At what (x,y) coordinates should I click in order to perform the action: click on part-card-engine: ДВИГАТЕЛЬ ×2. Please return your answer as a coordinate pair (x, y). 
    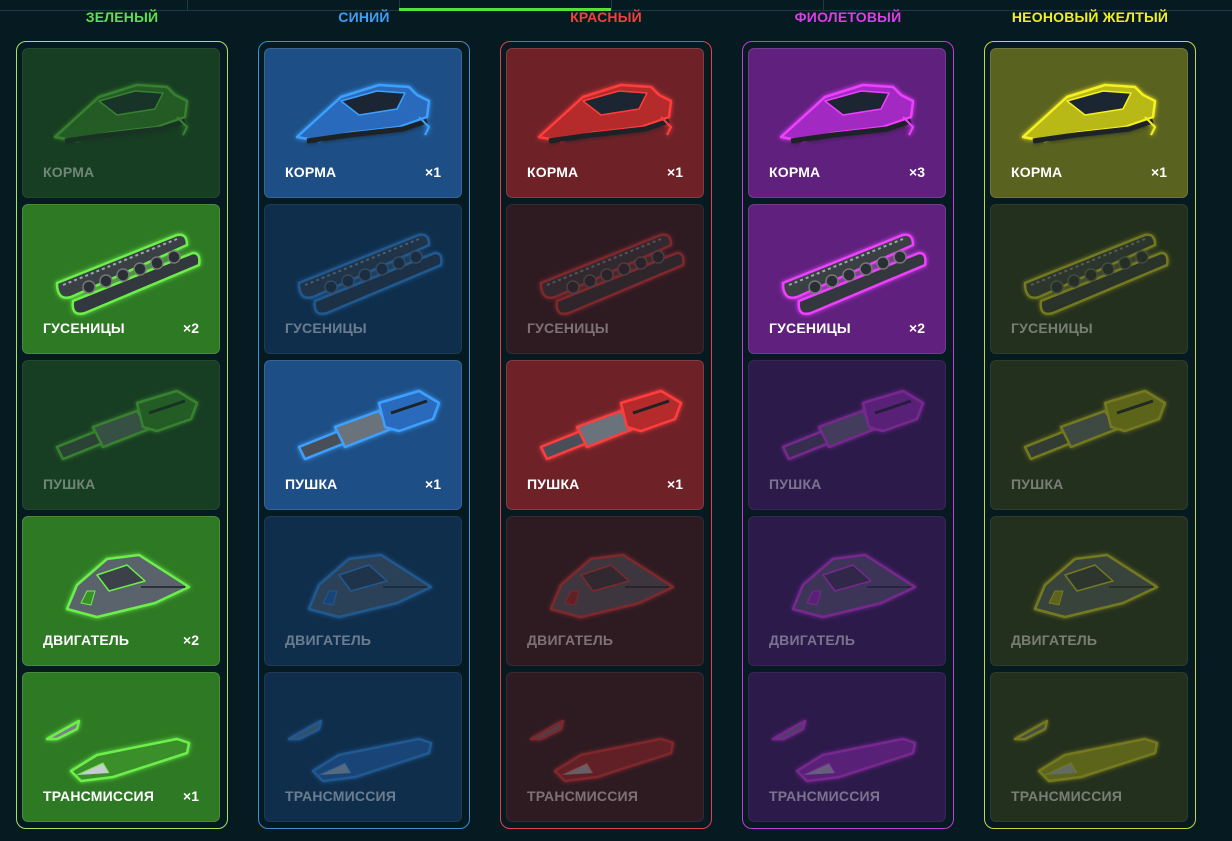
    Looking at the image, I should click on (121, 591).